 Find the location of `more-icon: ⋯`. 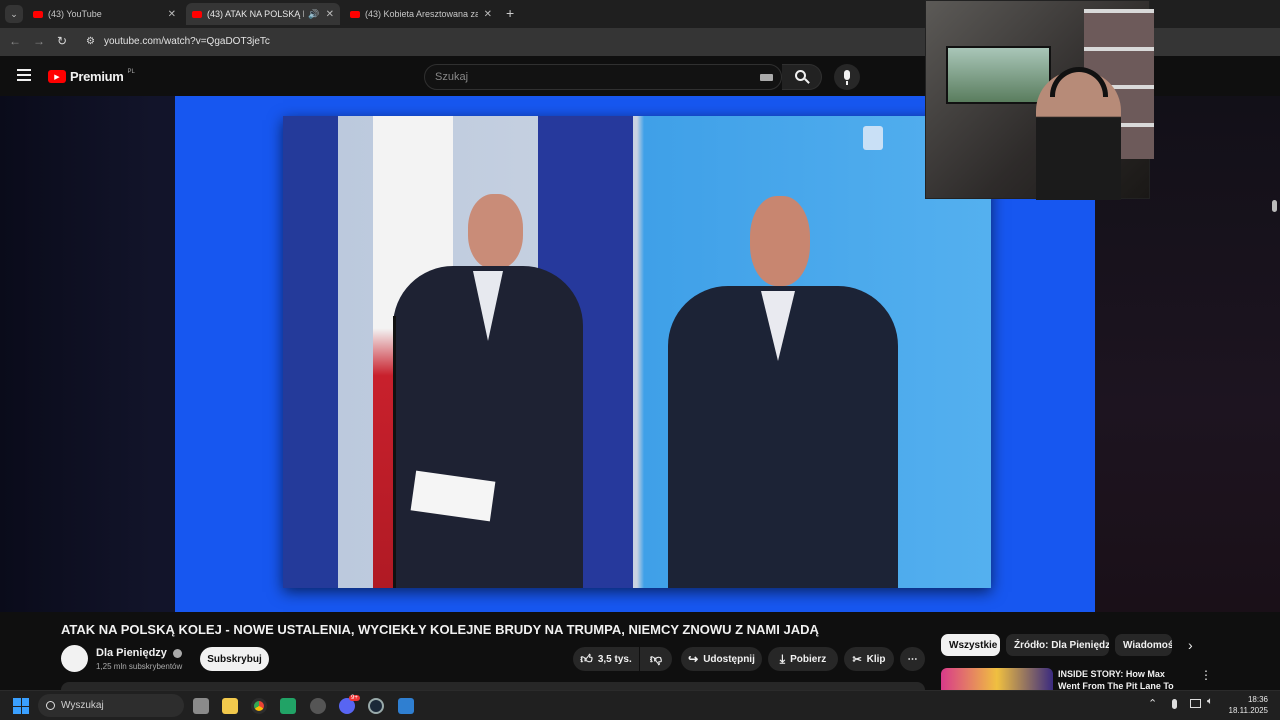

more-icon: ⋯ is located at coordinates (912, 659).